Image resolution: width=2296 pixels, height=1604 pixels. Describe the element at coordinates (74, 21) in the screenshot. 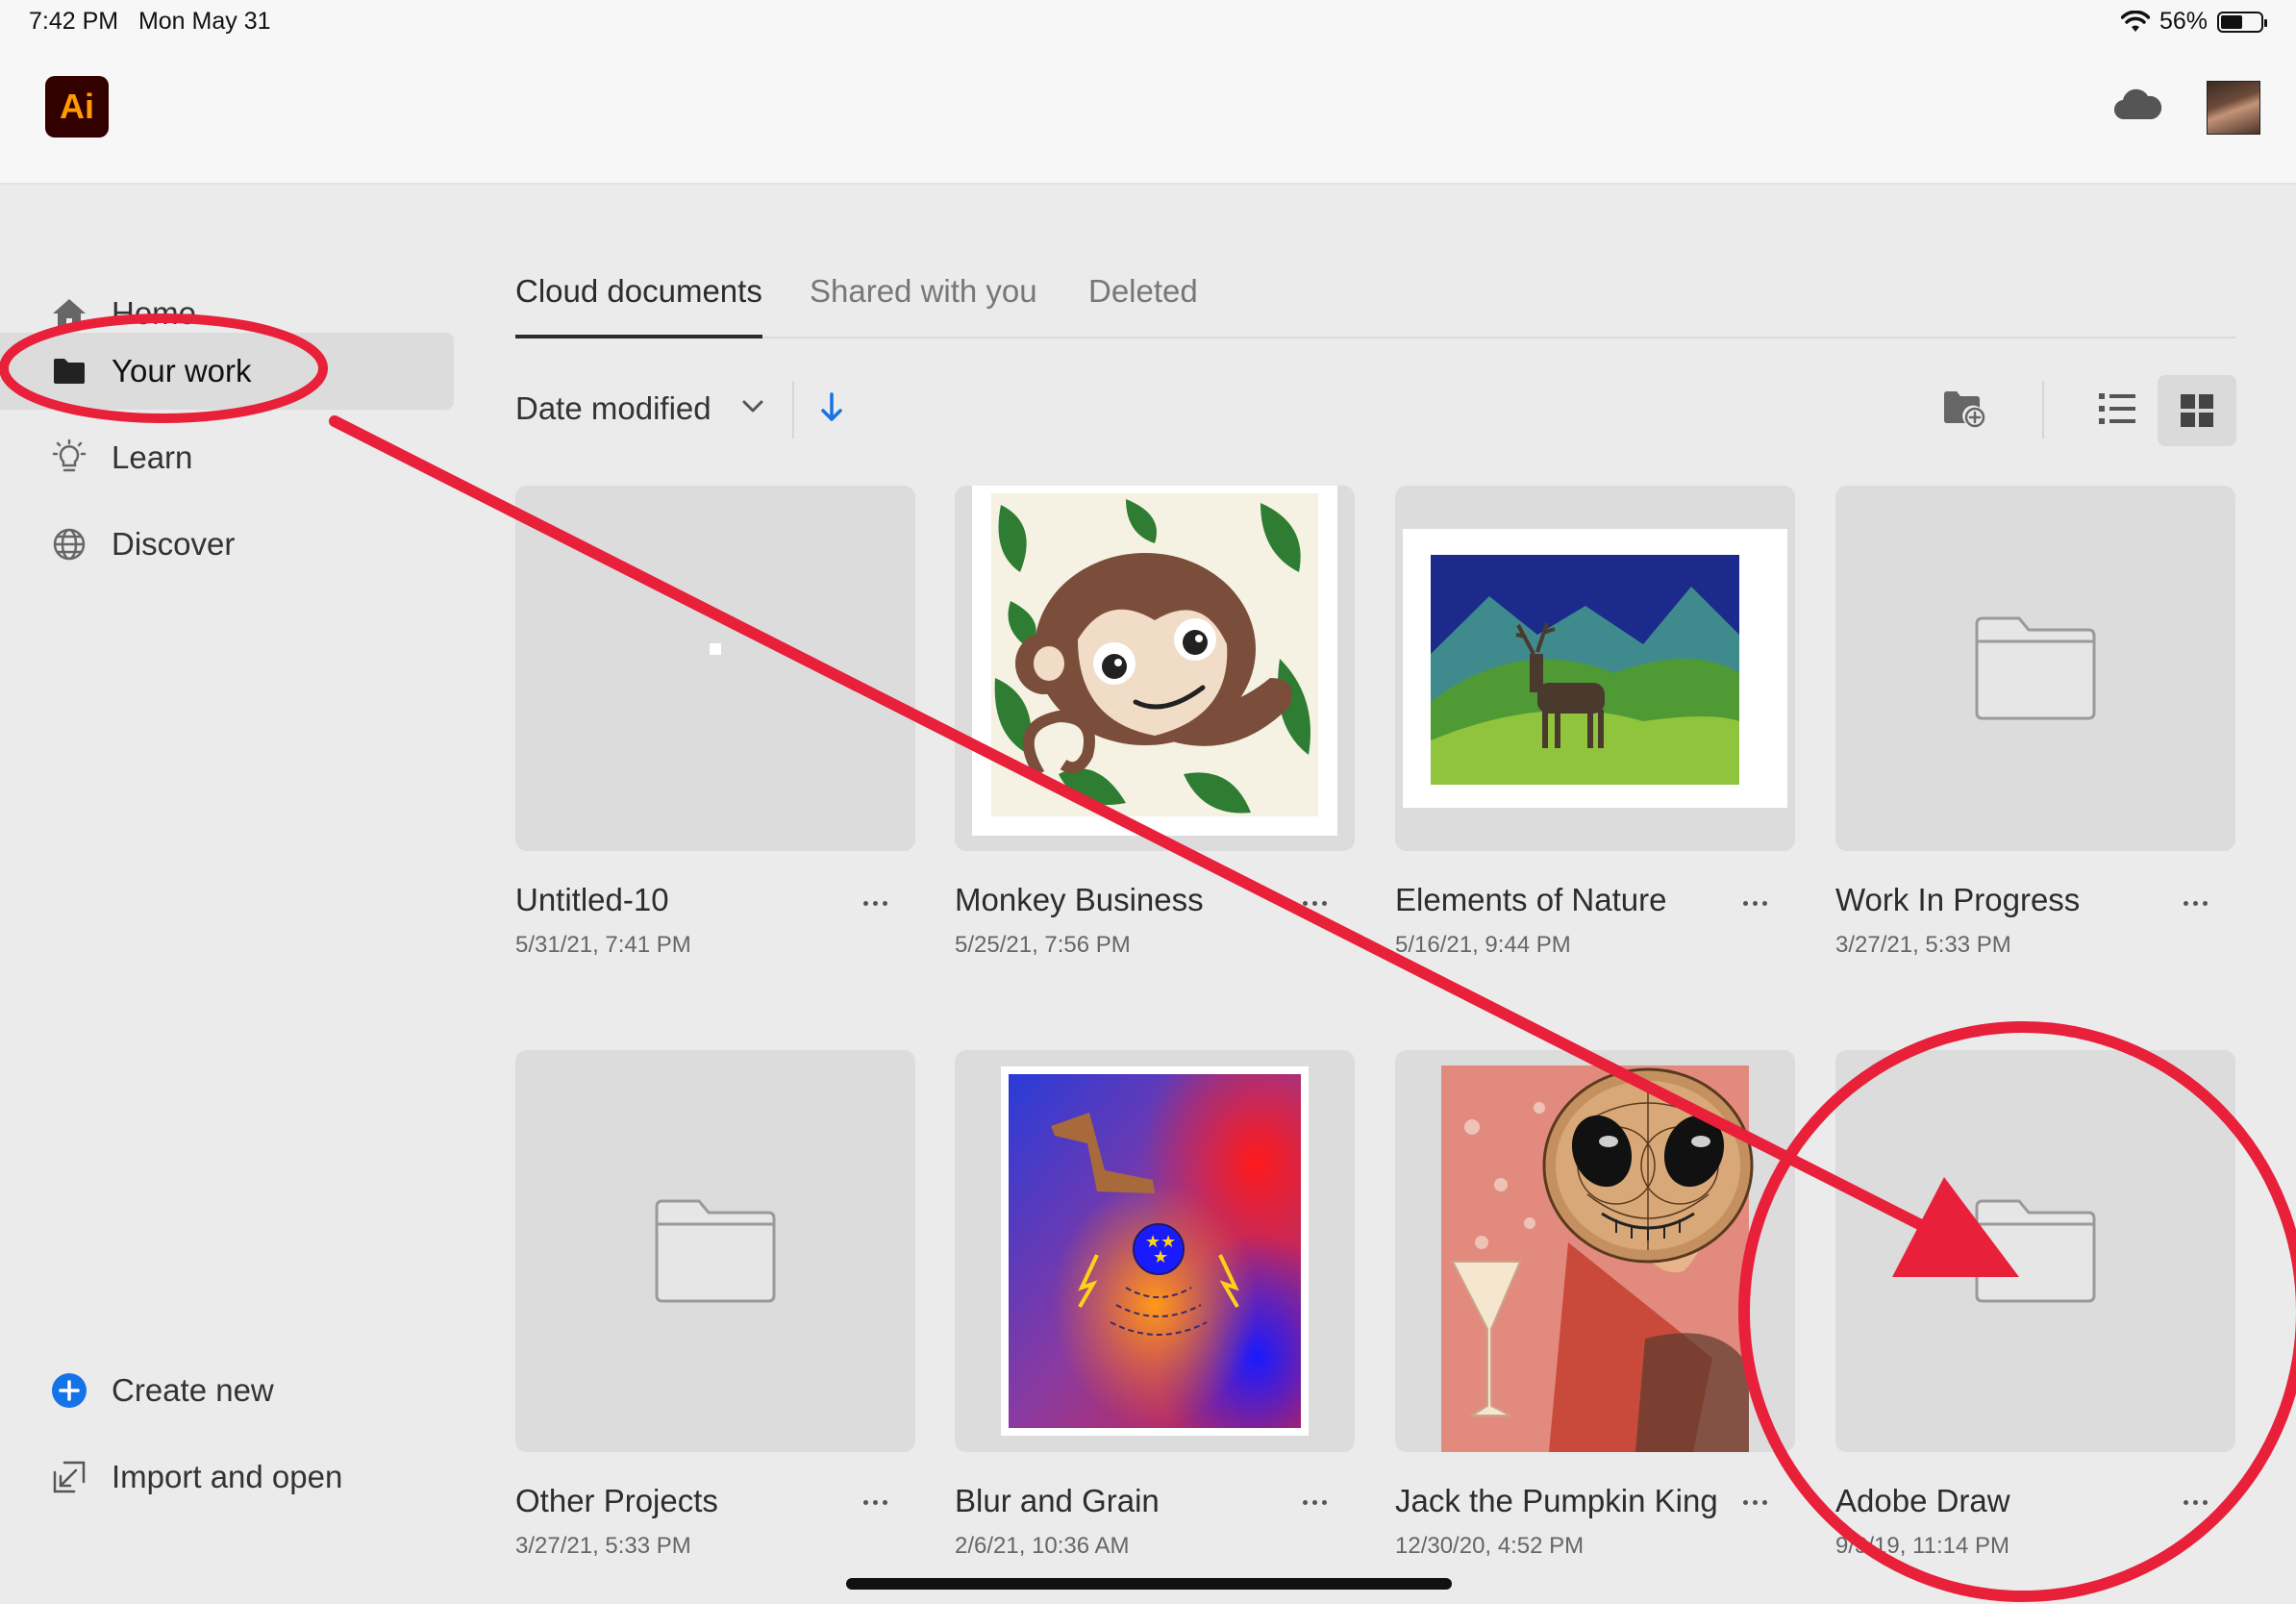

I see `status-time: 7:42 PM` at that location.